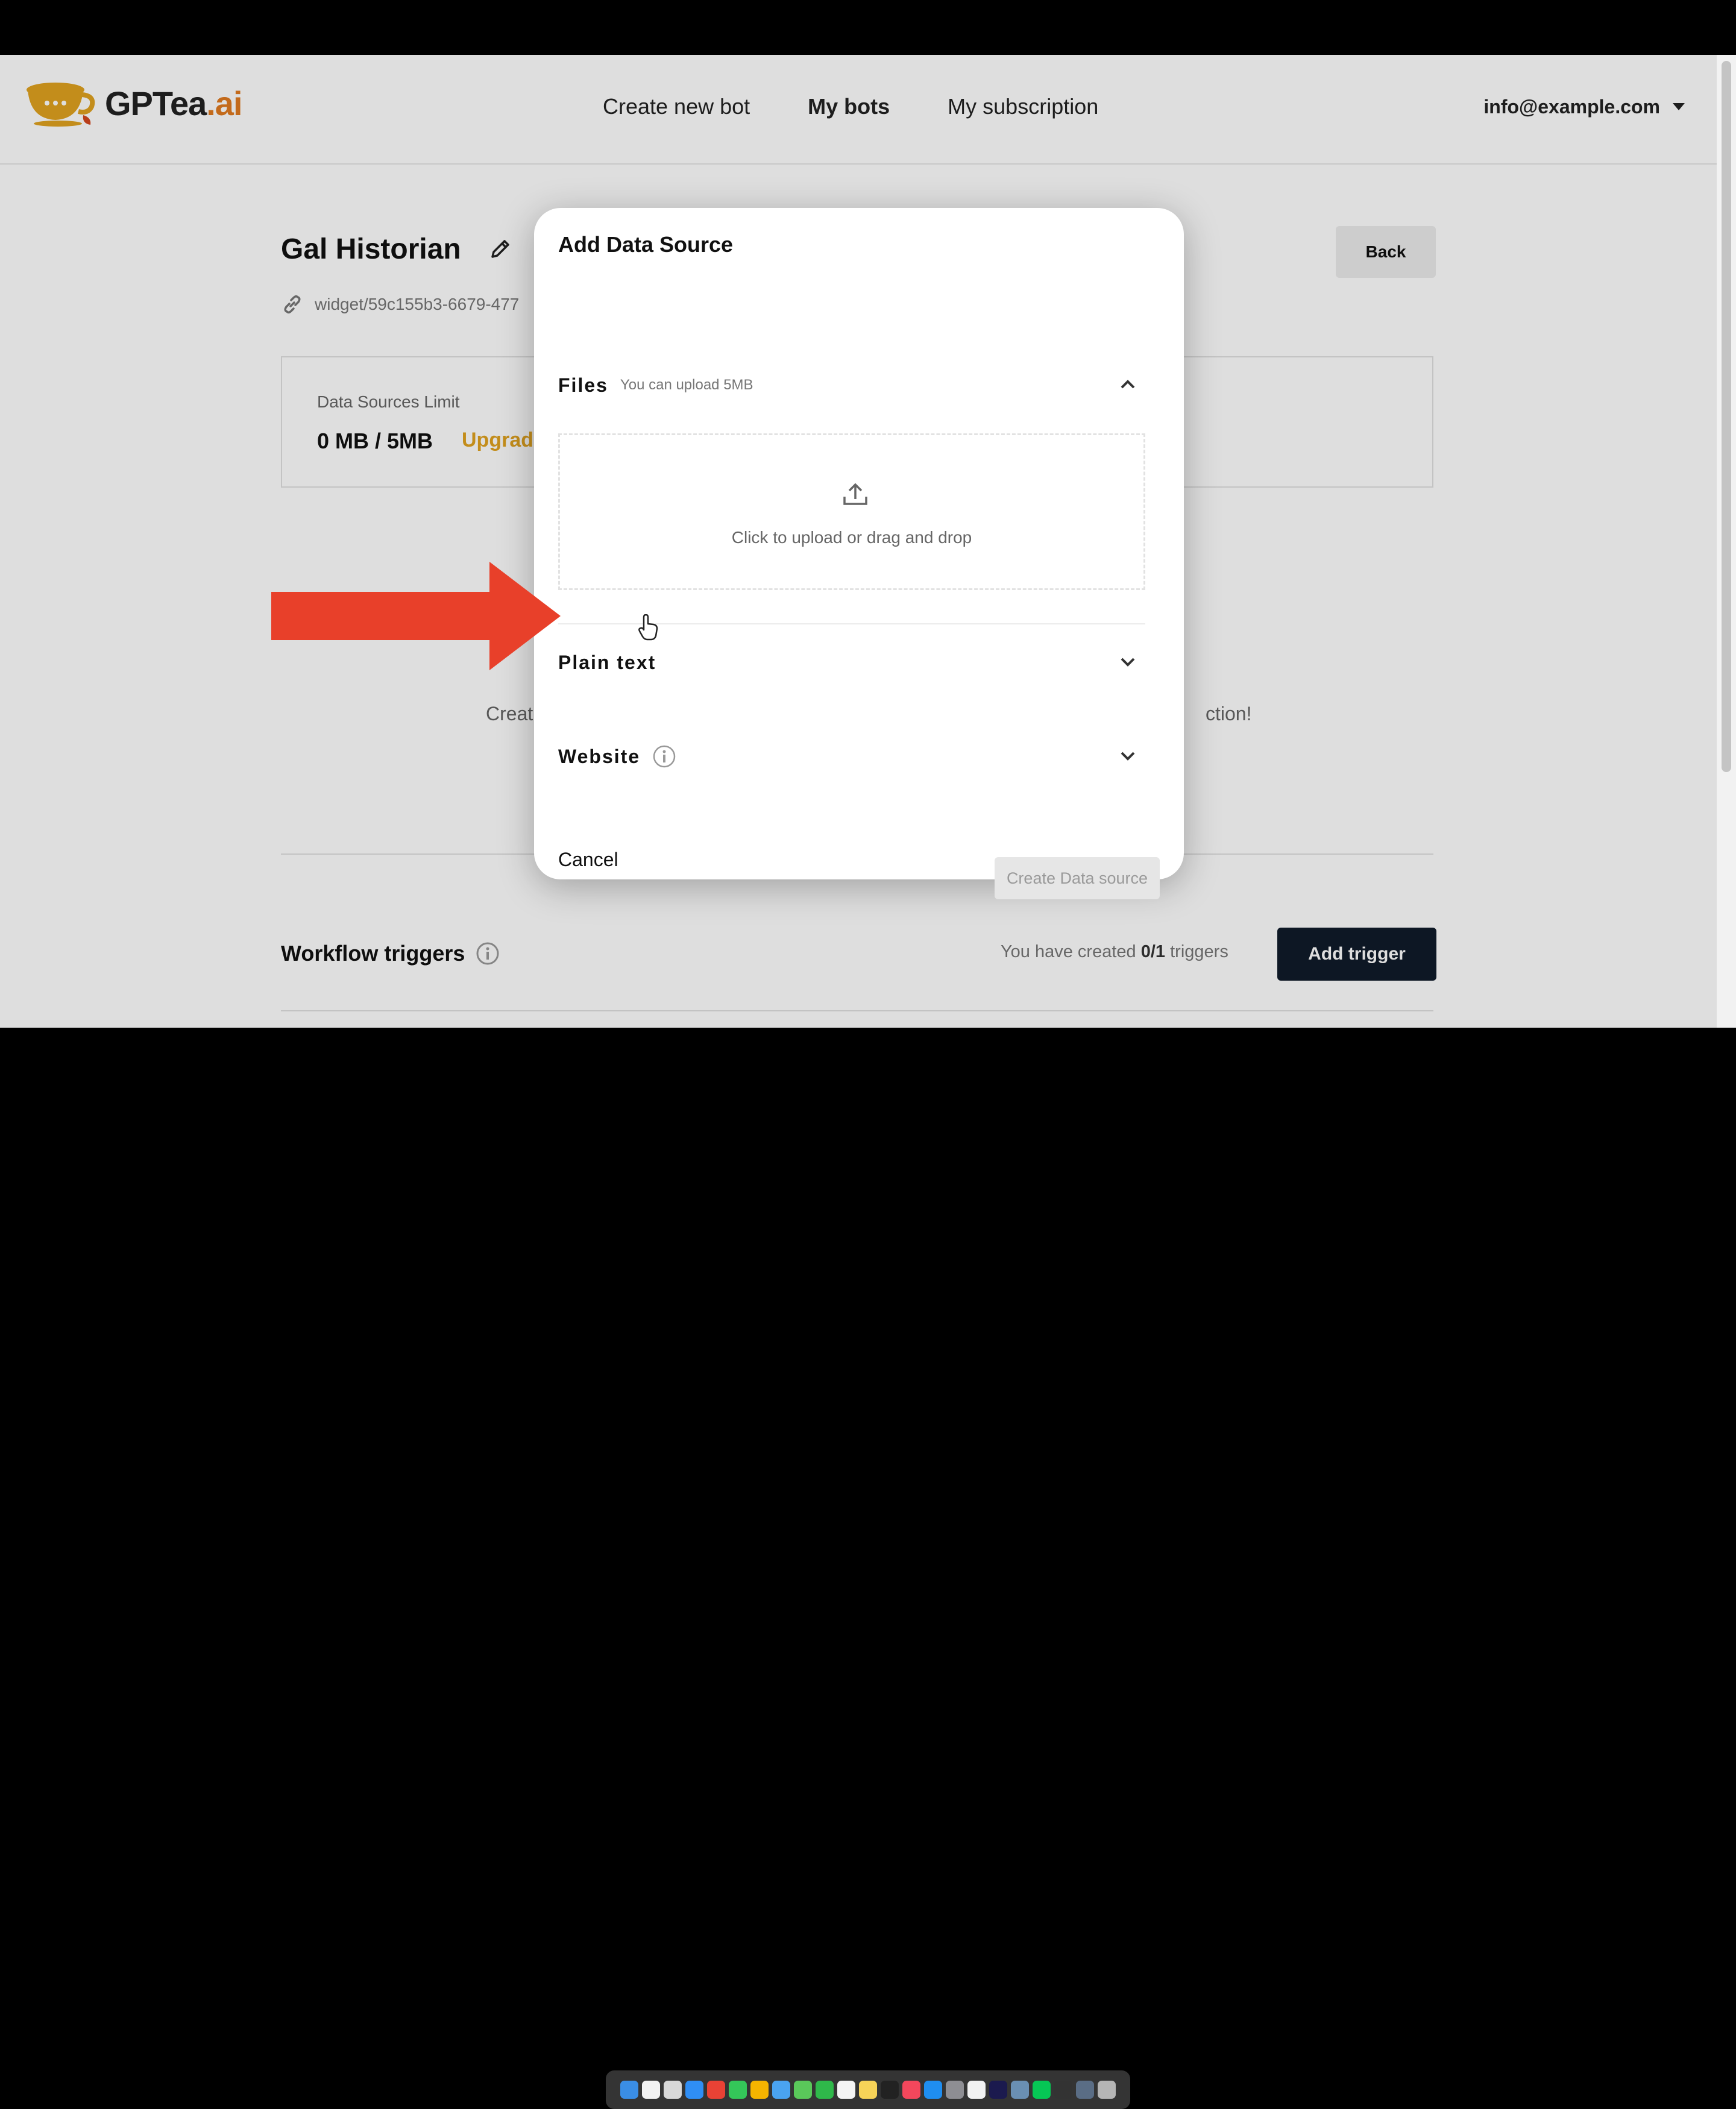  Describe the element at coordinates (416, 616) in the screenshot. I see `red-arrow-annotation` at that location.